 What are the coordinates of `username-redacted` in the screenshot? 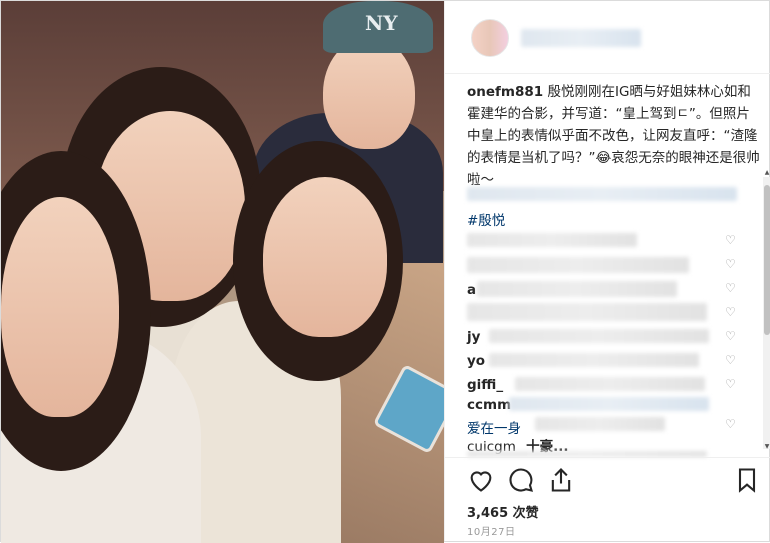 It's located at (581, 38).